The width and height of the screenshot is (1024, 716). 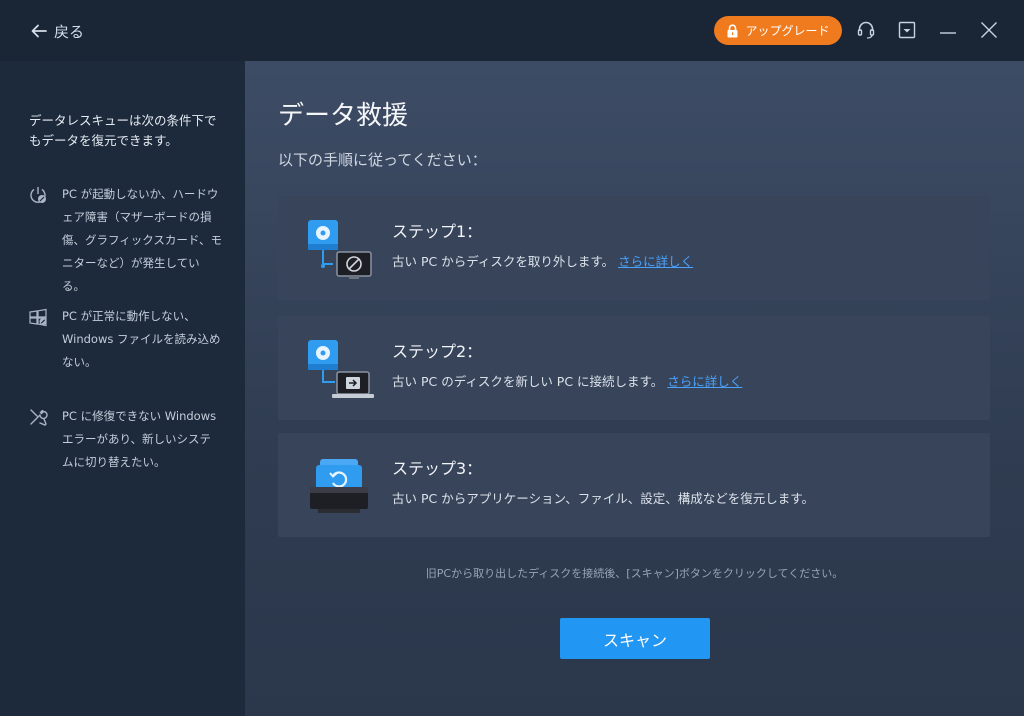 I want to click on step-description: 古い PC からディスクを取り外します。 さらに詳しく, so click(x=542, y=260).